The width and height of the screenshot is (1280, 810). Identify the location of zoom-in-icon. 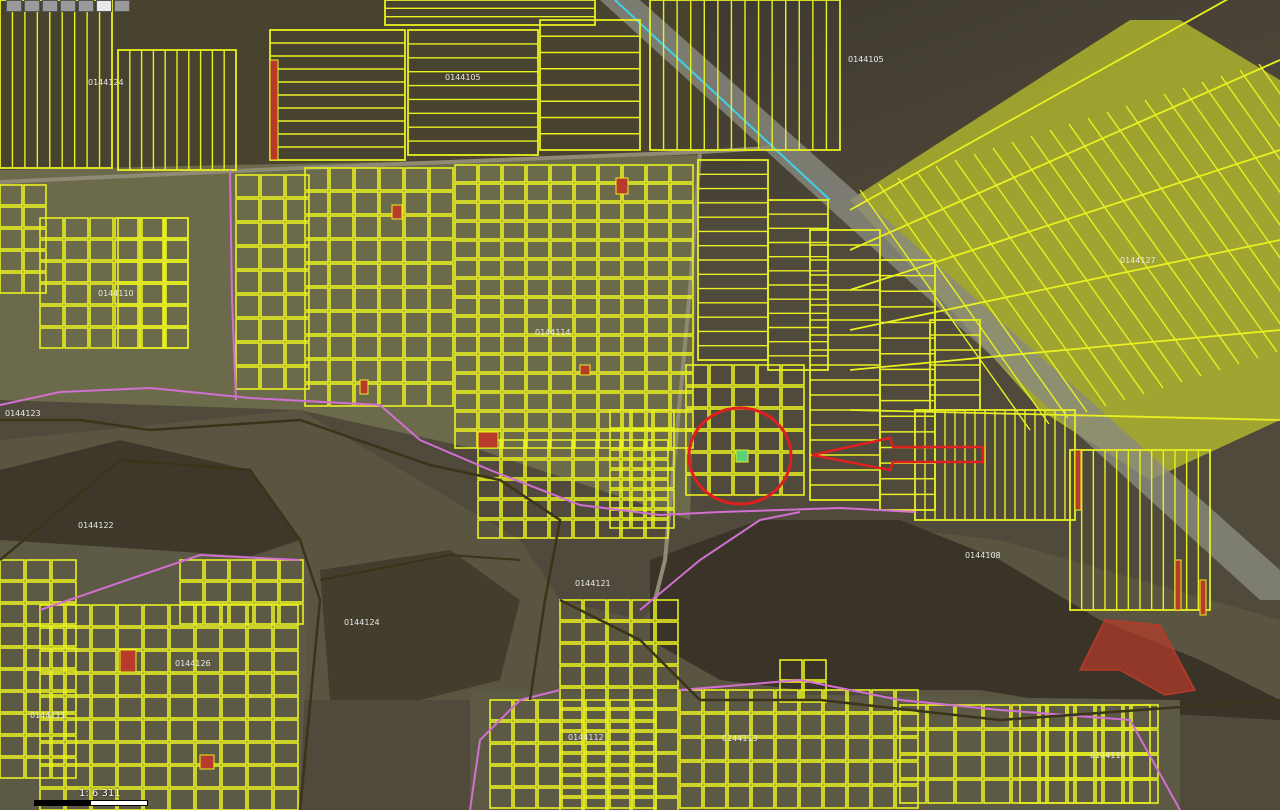
(32, 6).